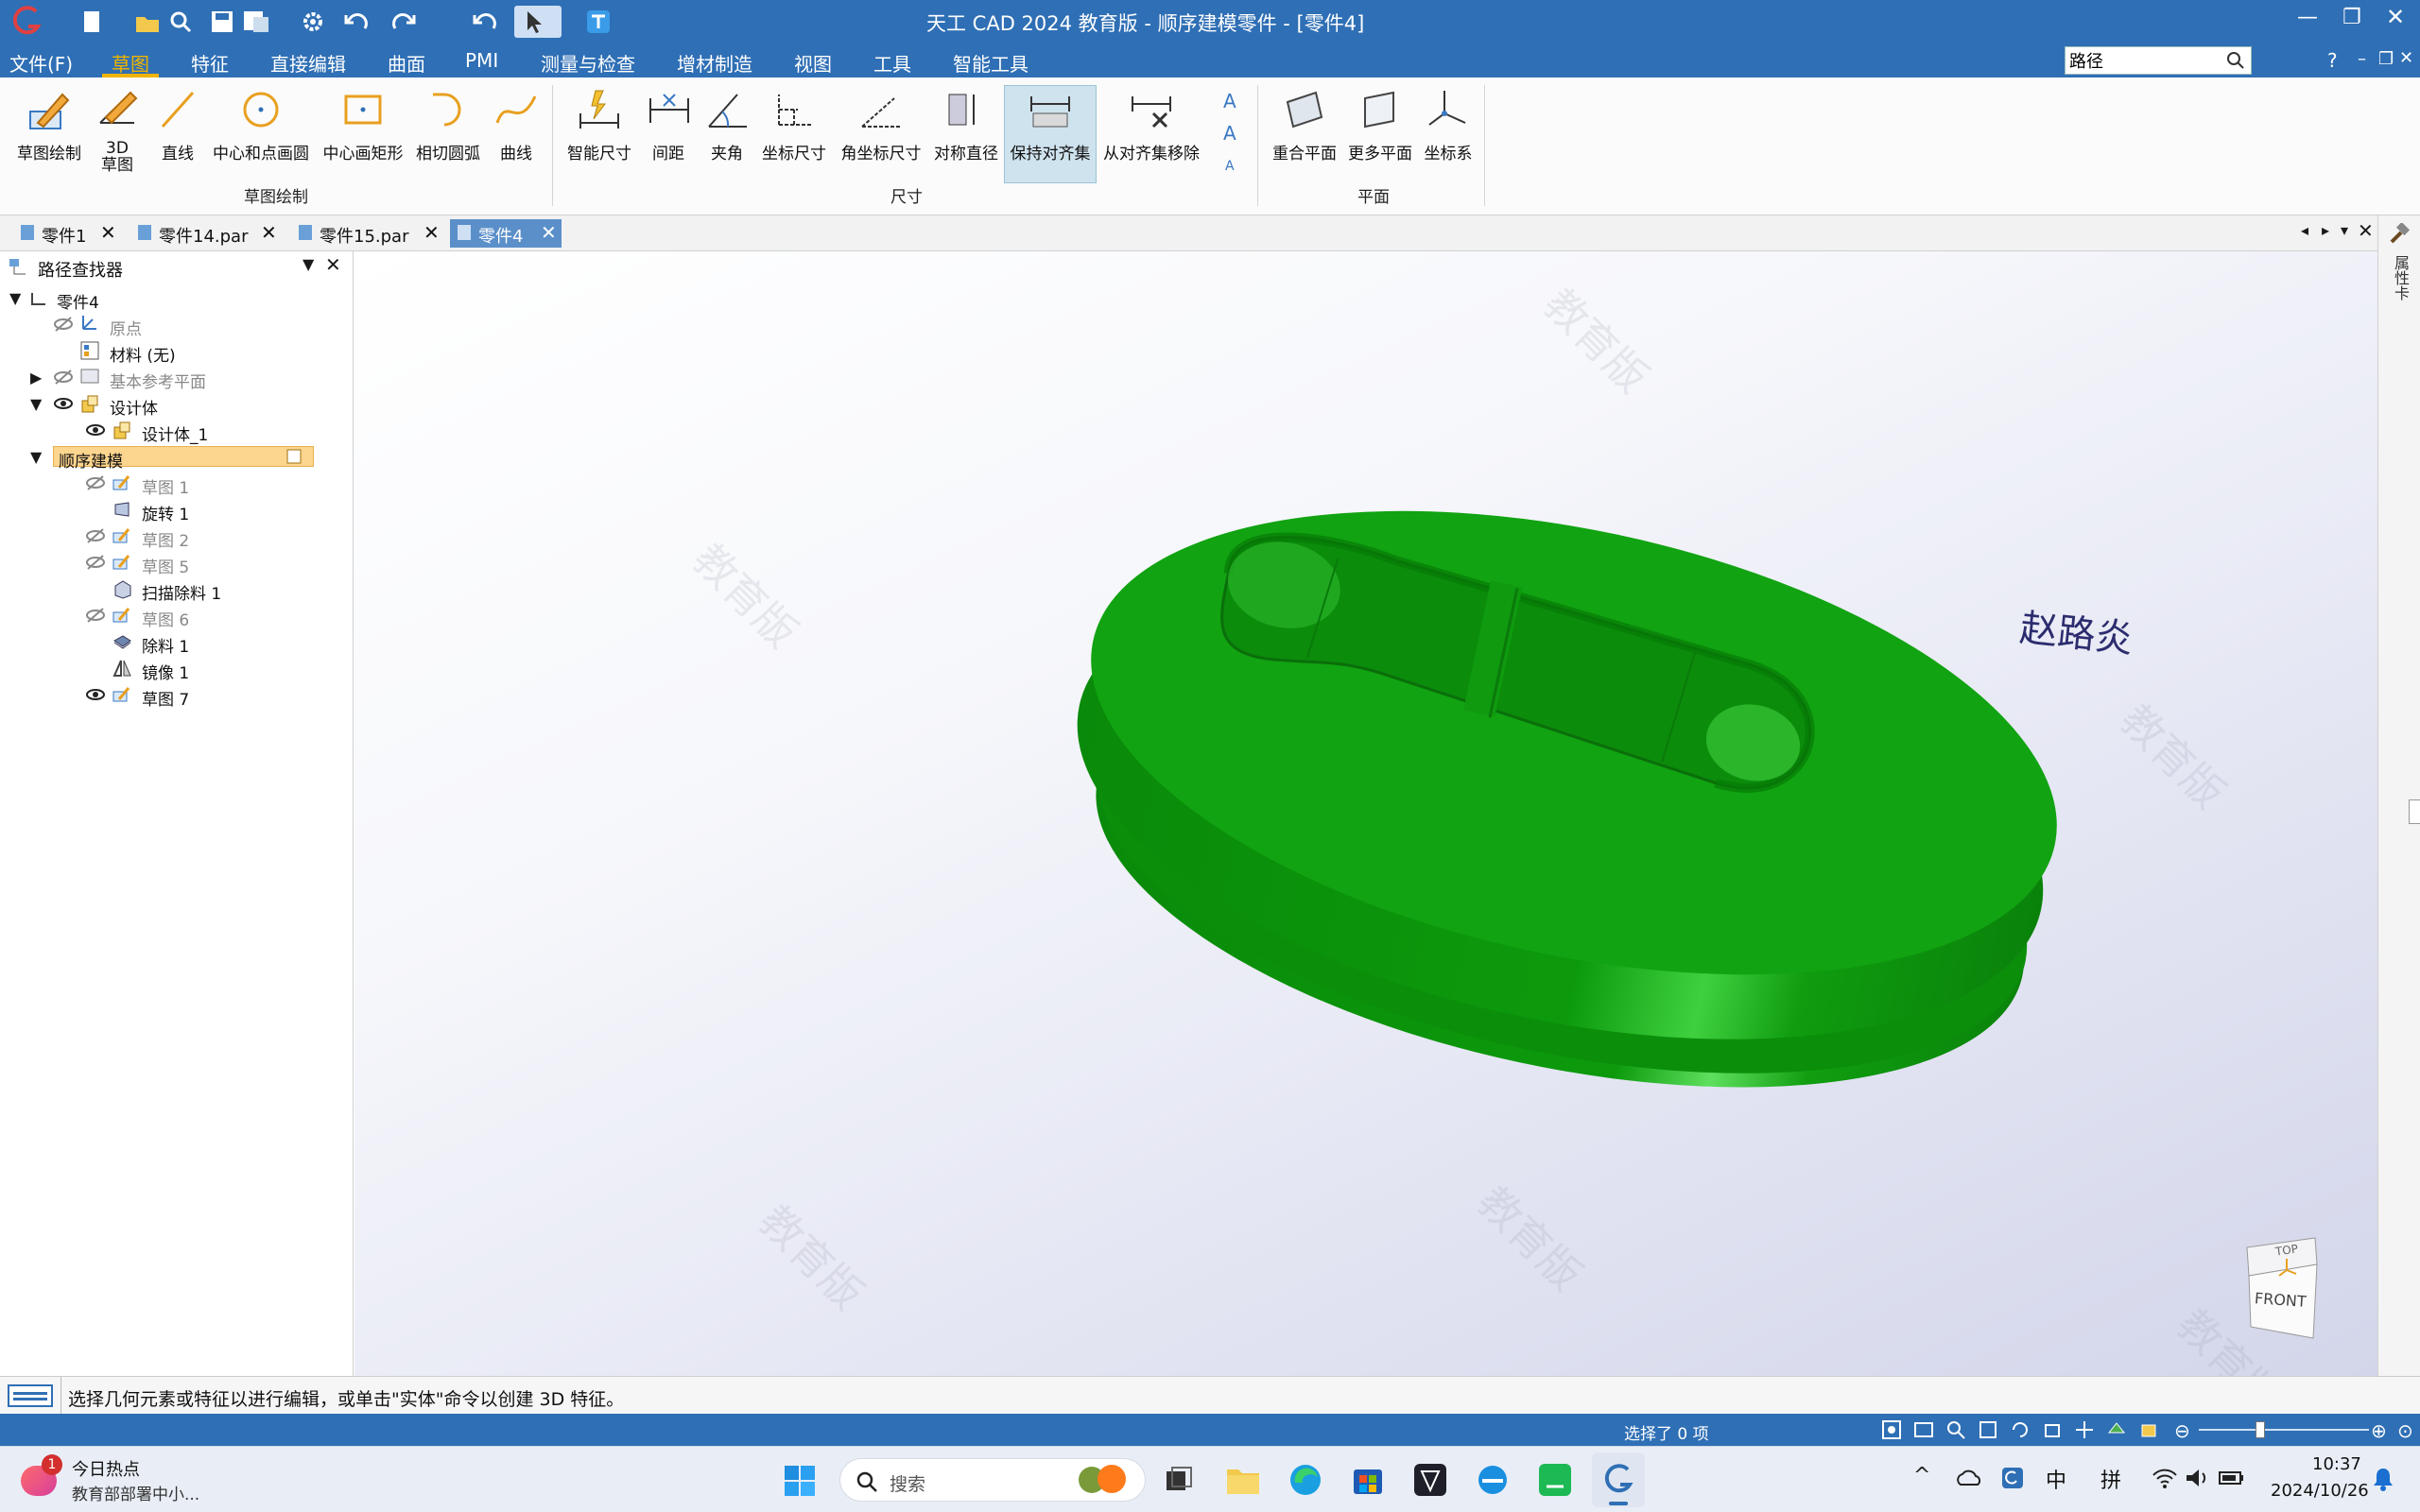  Describe the element at coordinates (2284, 1430) in the screenshot. I see `zoom-slider-track` at that location.